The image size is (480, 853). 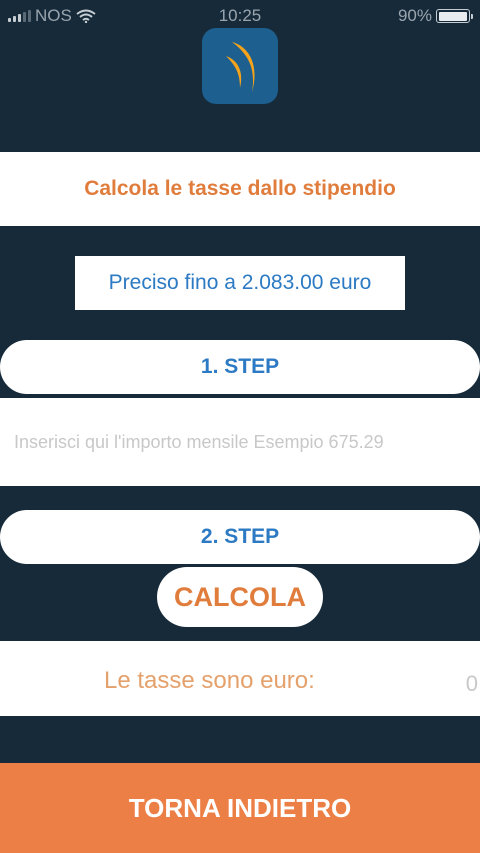 What do you see at coordinates (454, 16) in the screenshot?
I see `battery-icon` at bounding box center [454, 16].